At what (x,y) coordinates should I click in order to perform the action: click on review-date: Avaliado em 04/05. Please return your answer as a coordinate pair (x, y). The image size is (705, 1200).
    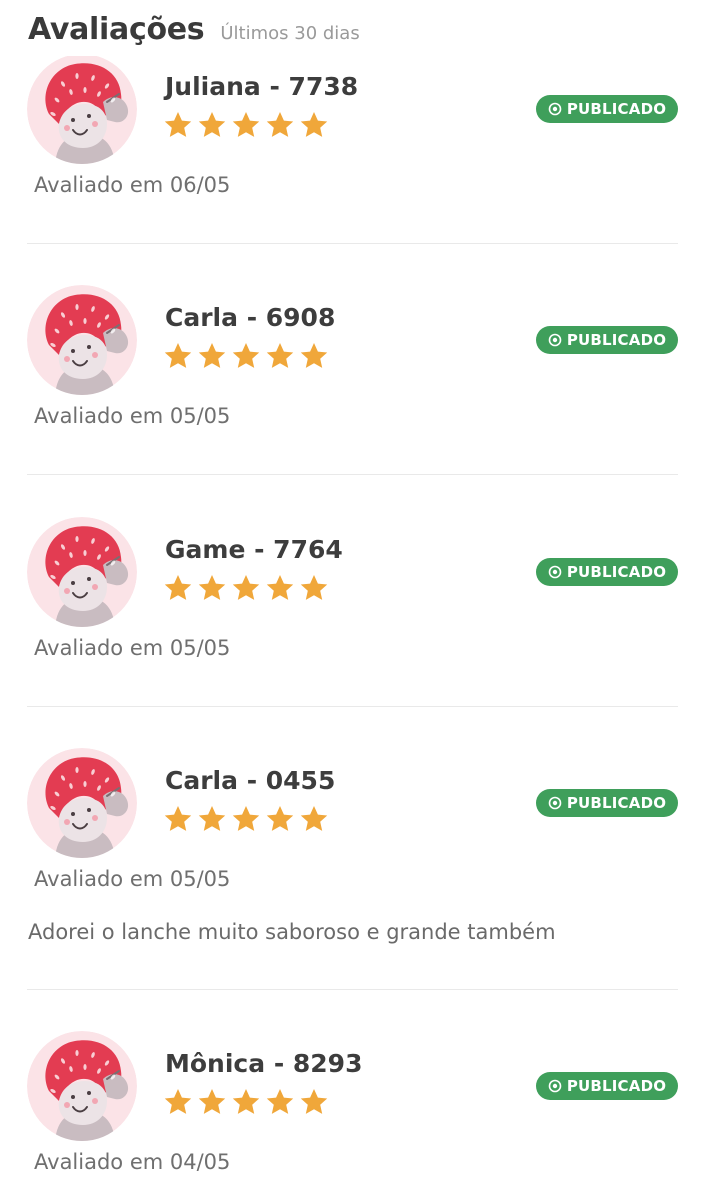
    Looking at the image, I should click on (132, 1162).